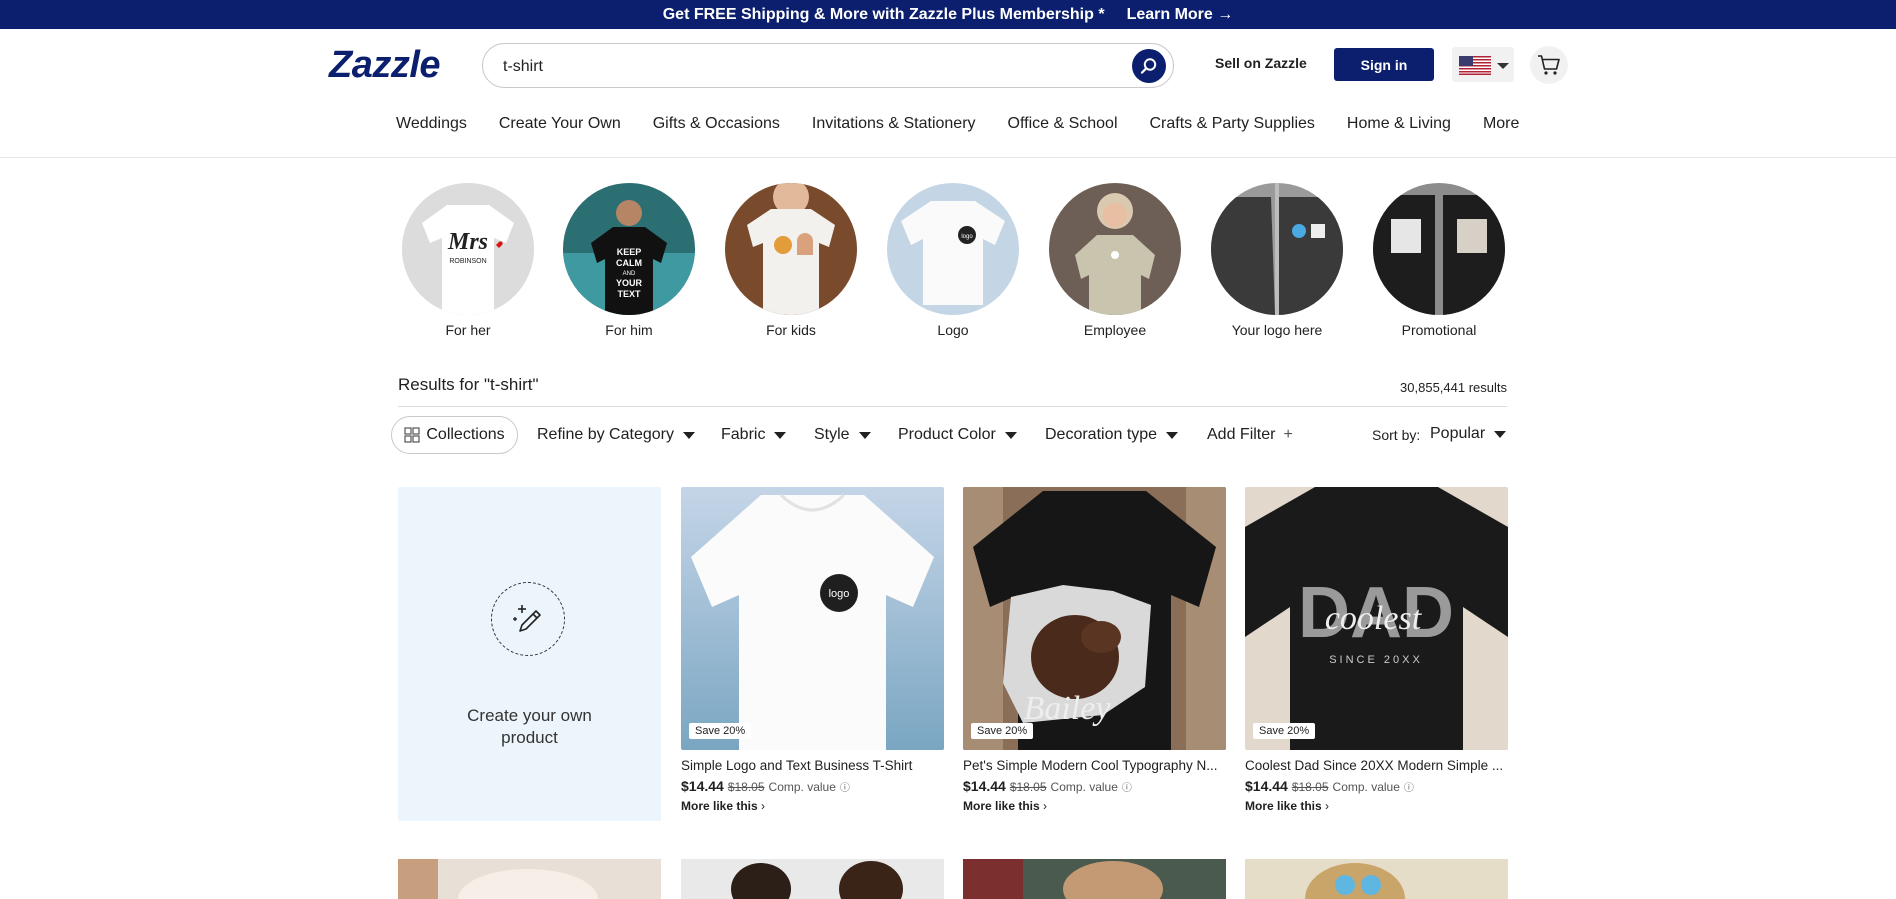 This screenshot has width=1896, height=899. I want to click on shirt-print-calm: CALM, so click(629, 263).